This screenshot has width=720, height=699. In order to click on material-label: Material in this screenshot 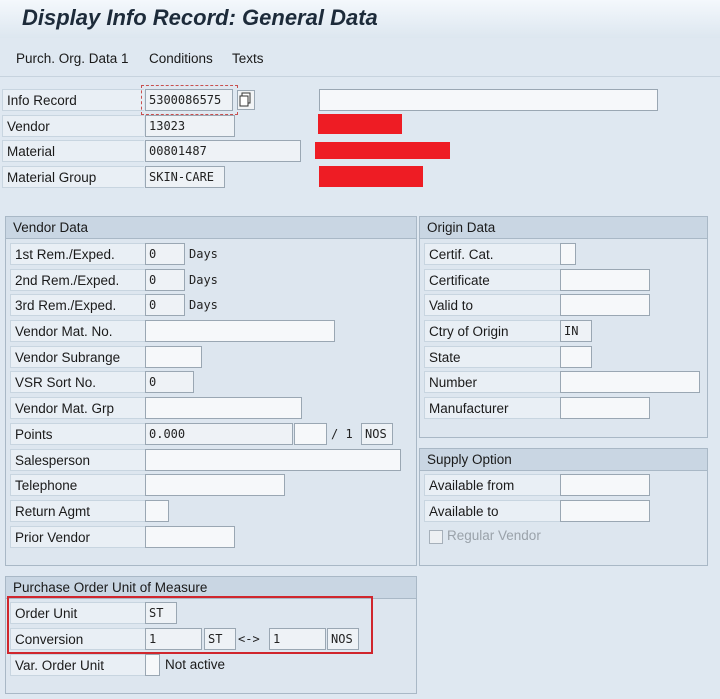, I will do `click(73, 151)`.